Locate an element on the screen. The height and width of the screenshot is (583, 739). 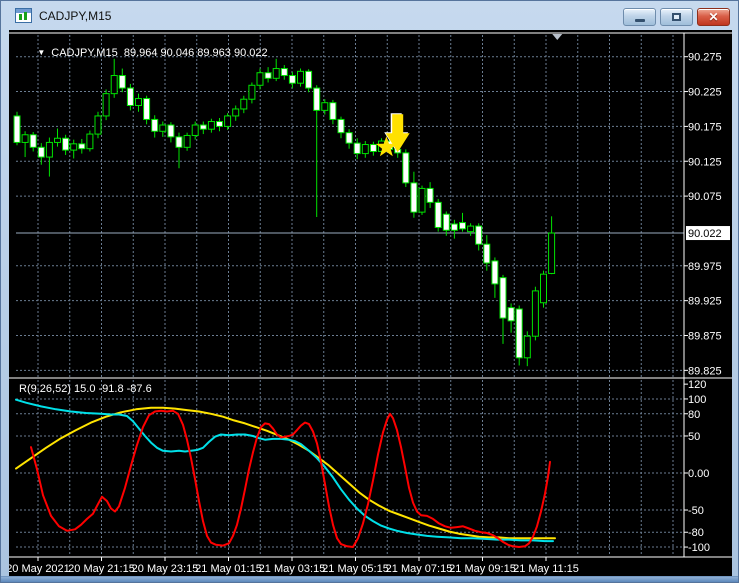
price-axis-label: 90.225 is located at coordinates (705, 93).